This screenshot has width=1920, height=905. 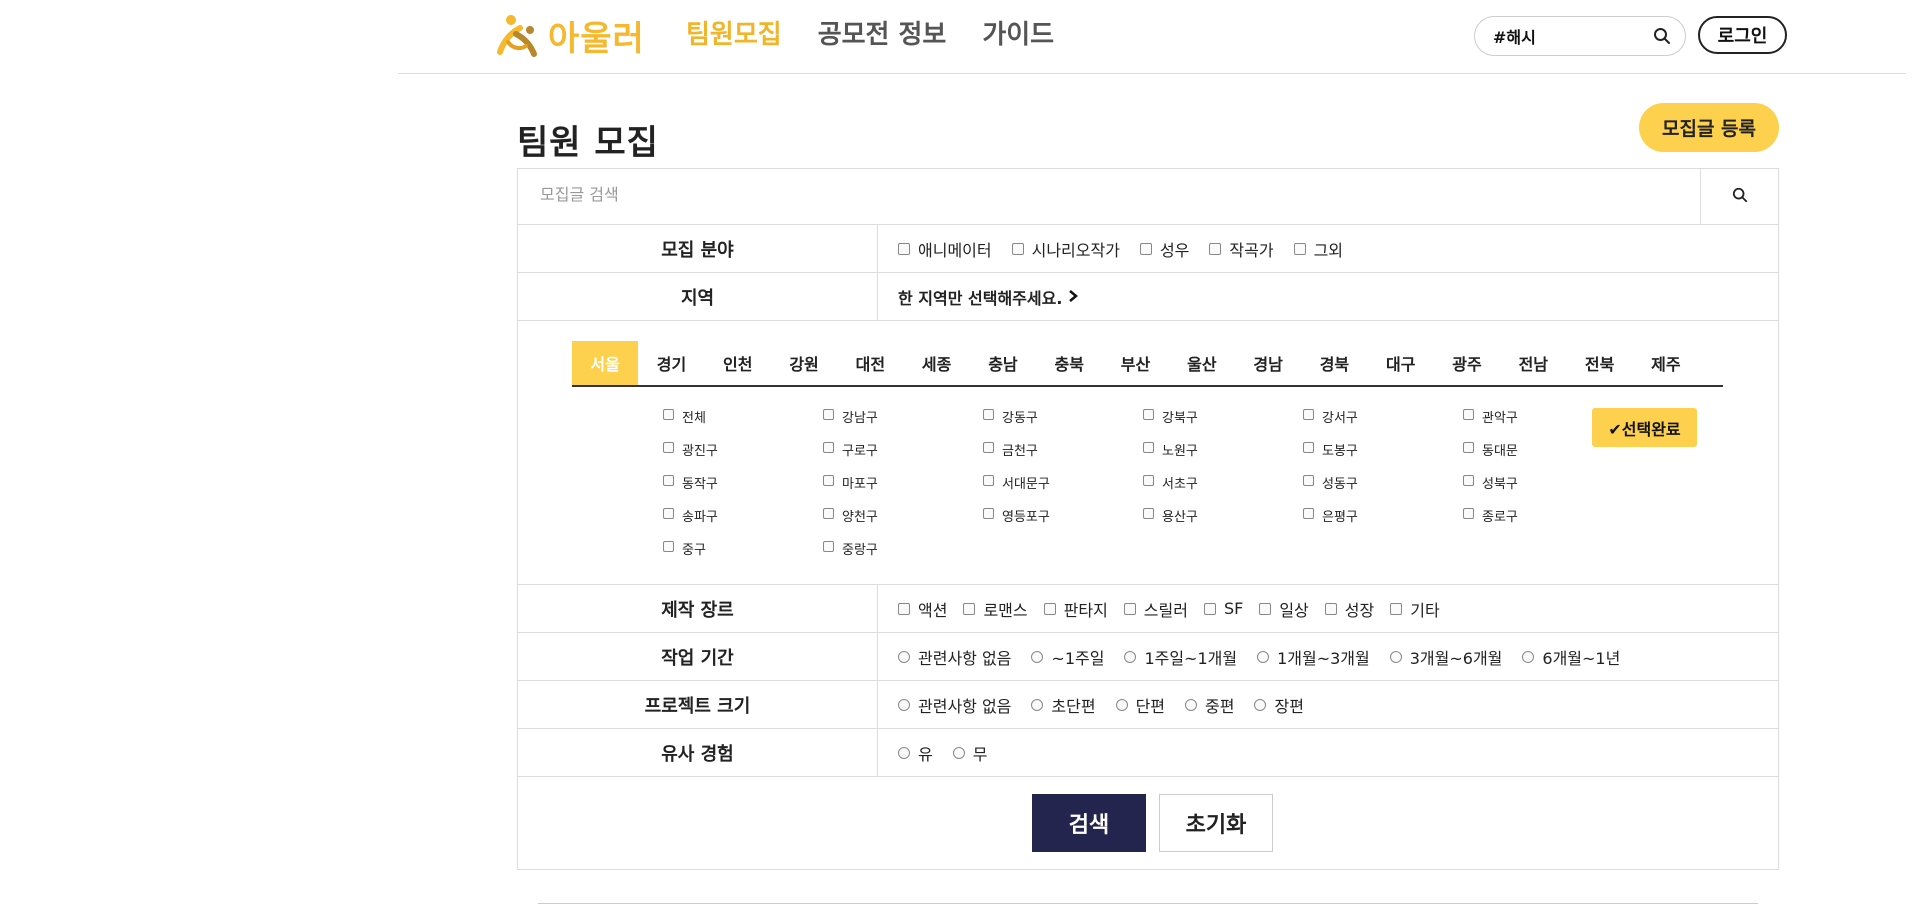 I want to click on search-button: 검색, so click(x=1089, y=823).